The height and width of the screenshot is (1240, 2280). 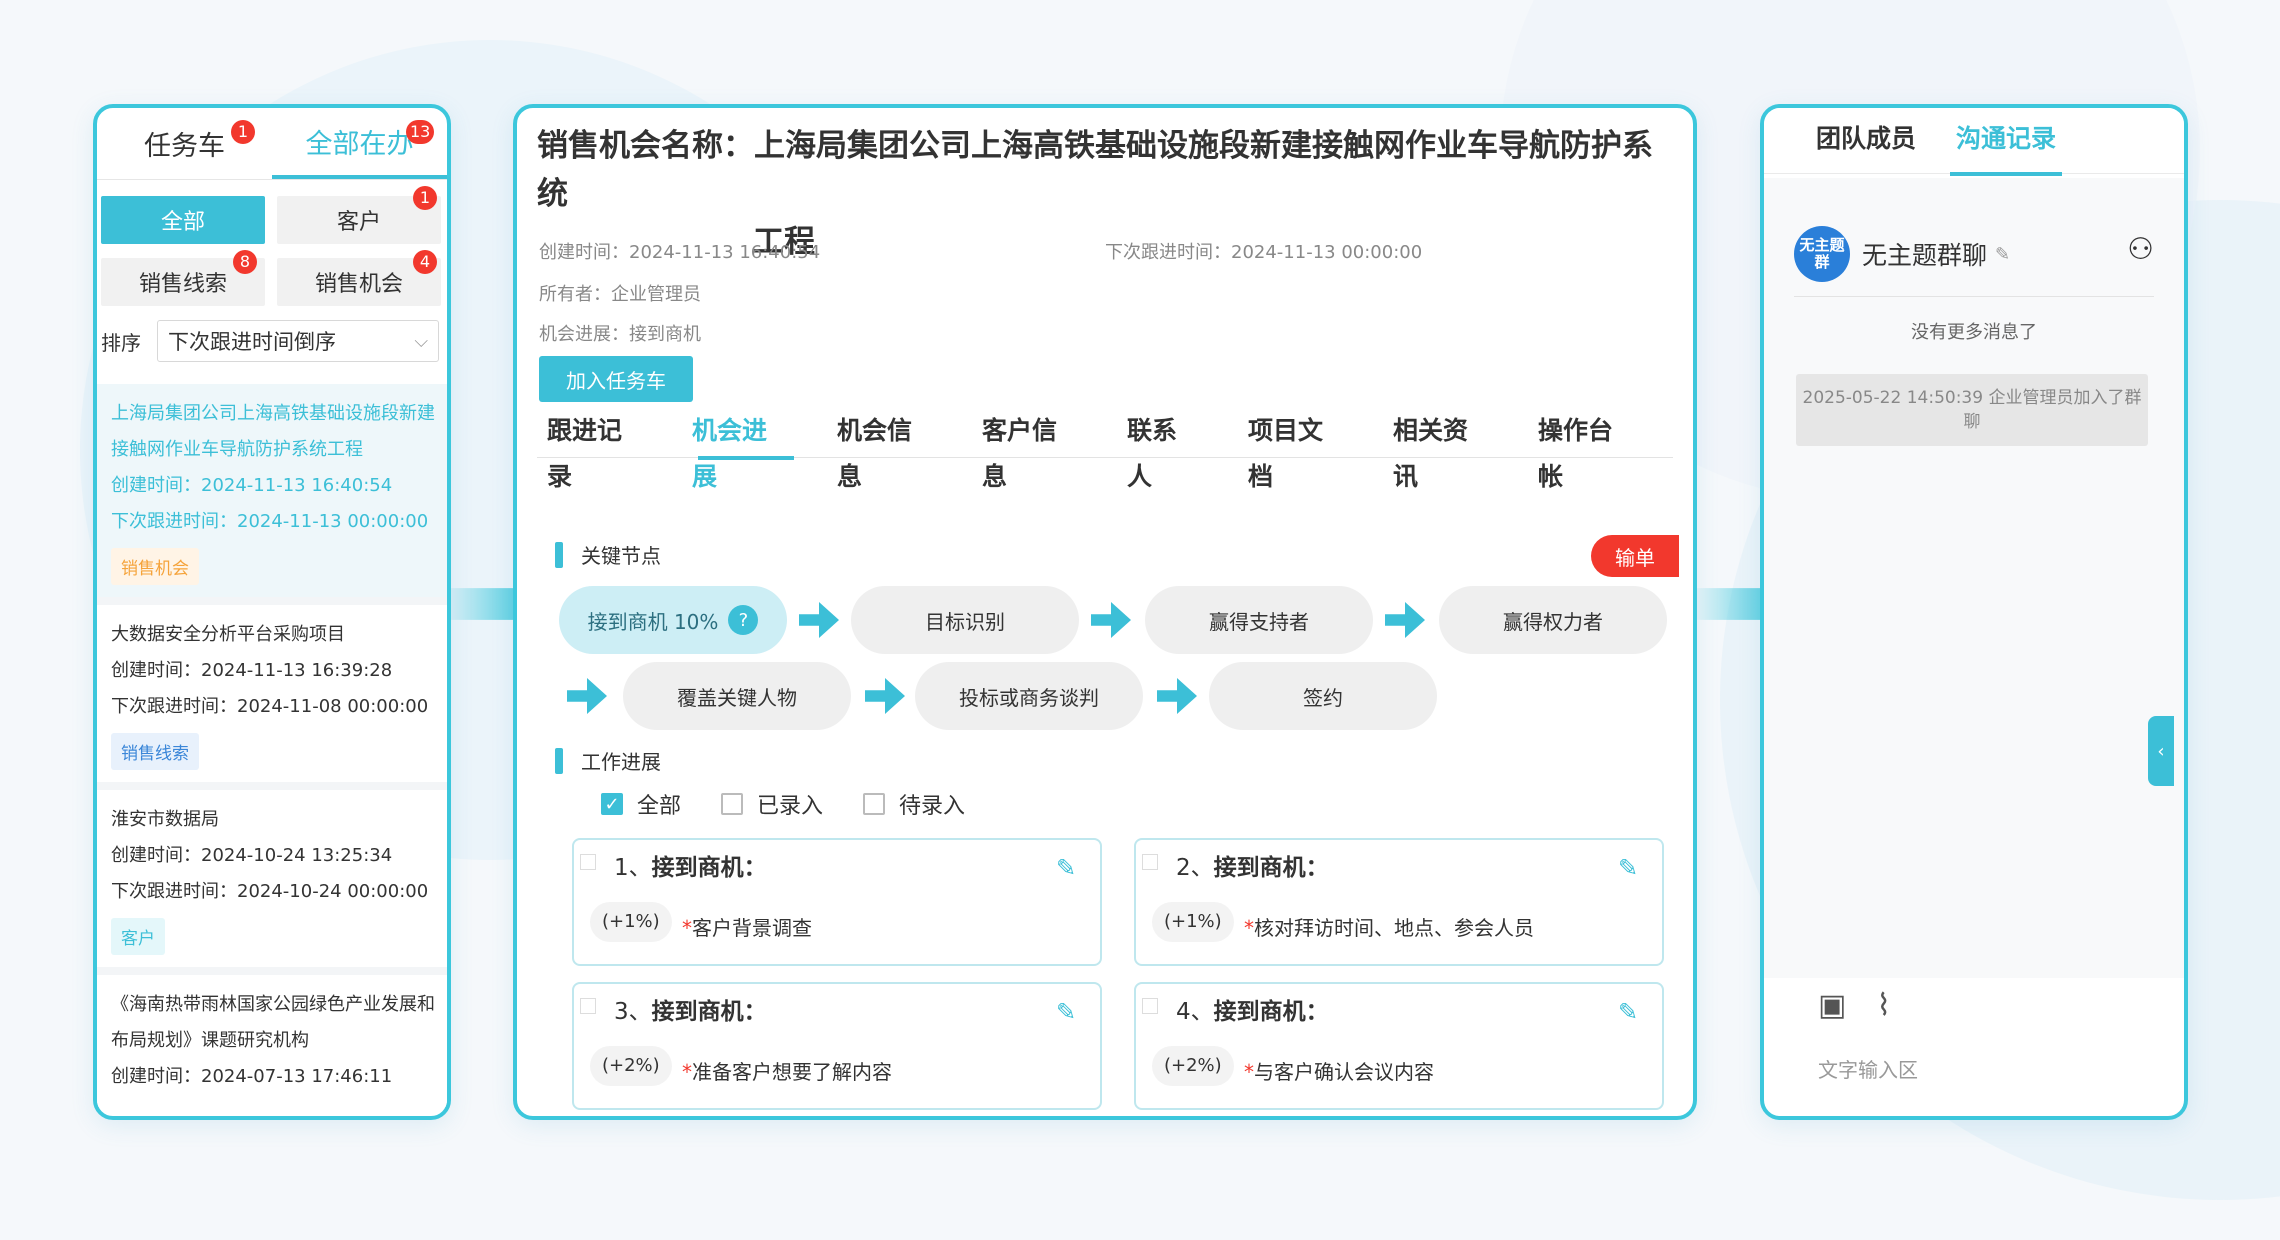 I want to click on filter-buttons: 全部 客户 1 销售线索 8 销售机会 4, so click(x=272, y=243).